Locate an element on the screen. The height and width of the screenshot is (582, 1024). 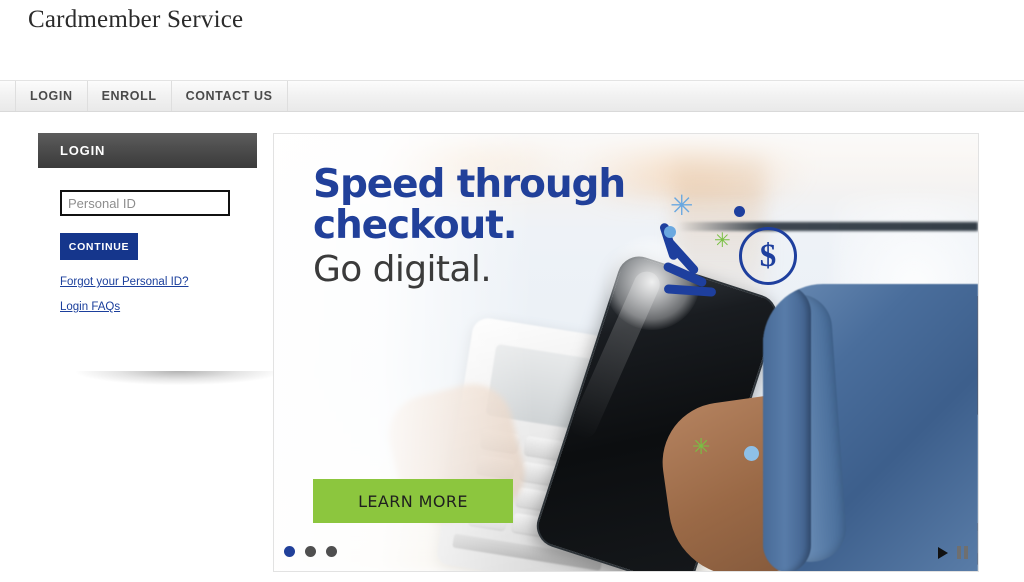
brand-title: Cardmember Service is located at coordinates (136, 19).